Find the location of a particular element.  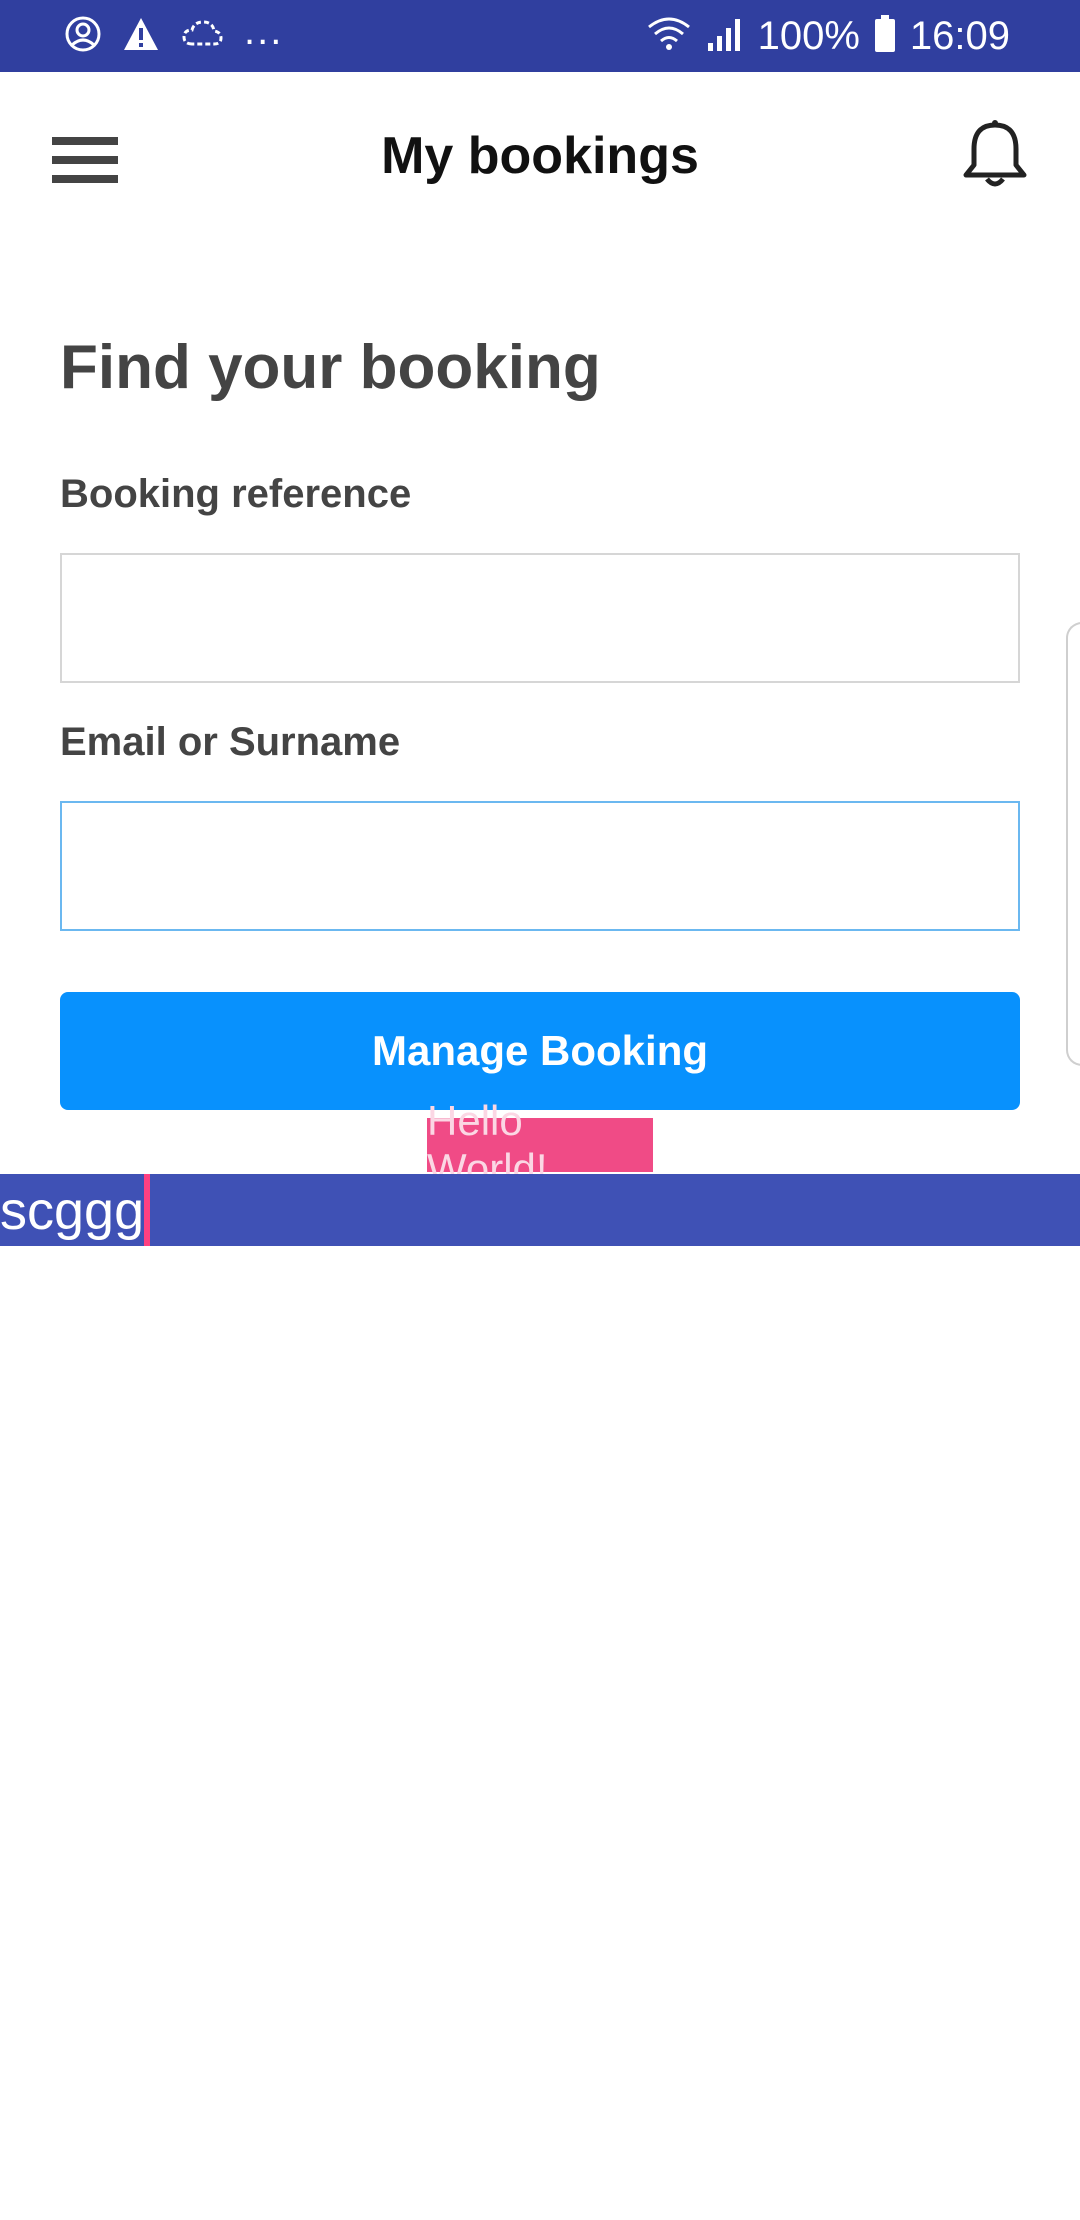

notifications-button is located at coordinates (995, 157).